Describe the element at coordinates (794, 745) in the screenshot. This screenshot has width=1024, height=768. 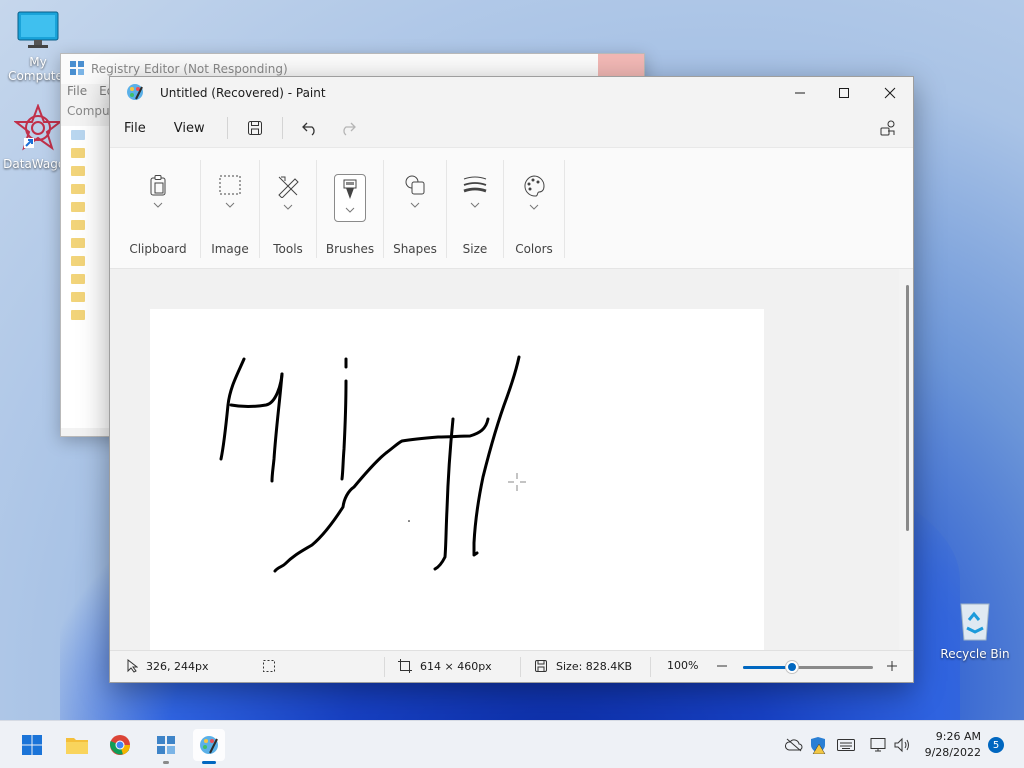
I see `onedrive-offline-icon` at that location.